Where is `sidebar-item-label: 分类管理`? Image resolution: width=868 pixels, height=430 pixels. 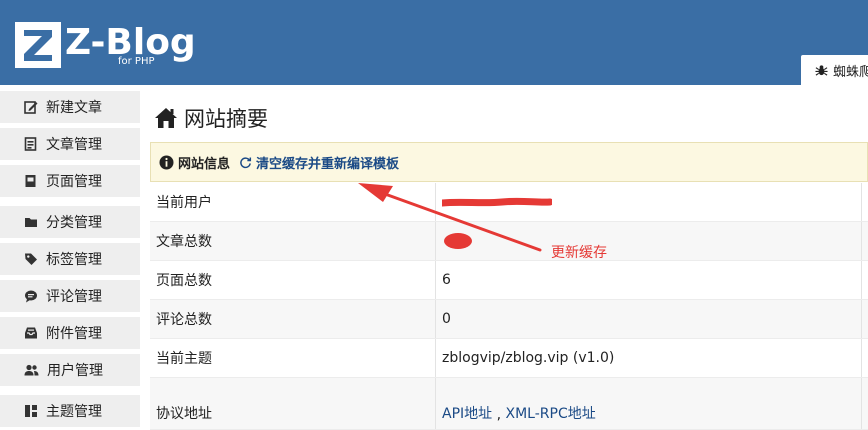 sidebar-item-label: 分类管理 is located at coordinates (74, 223).